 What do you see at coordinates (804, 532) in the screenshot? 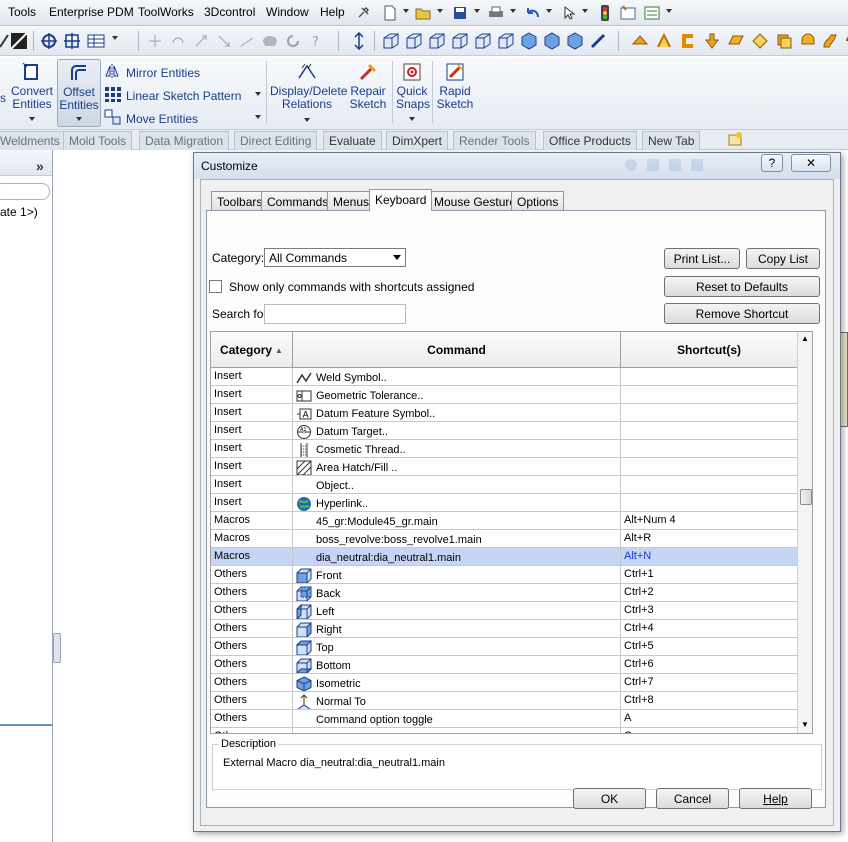
I see `table-scrollbar: ▲ ▼` at bounding box center [804, 532].